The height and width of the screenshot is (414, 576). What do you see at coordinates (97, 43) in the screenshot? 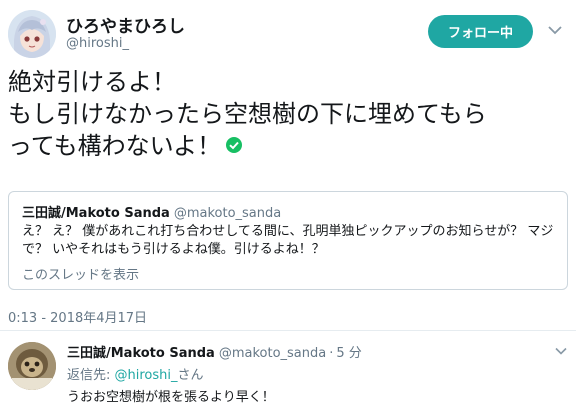
I see `author-handle: @hiroshi_` at bounding box center [97, 43].